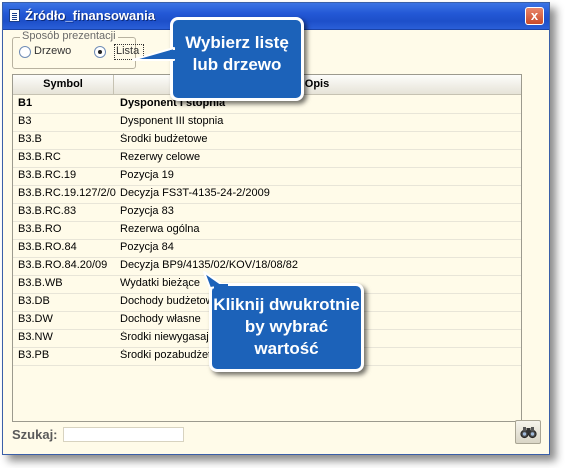 Image resolution: width=565 pixels, height=468 pixels. What do you see at coordinates (147, 211) in the screenshot?
I see `cell-opis: Pozycja 83` at bounding box center [147, 211].